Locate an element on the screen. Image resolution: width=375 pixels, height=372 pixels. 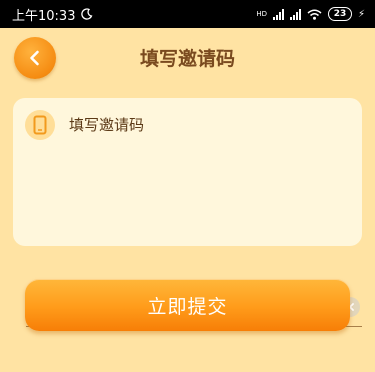
status-time: 上午10:33 is located at coordinates (44, 16).